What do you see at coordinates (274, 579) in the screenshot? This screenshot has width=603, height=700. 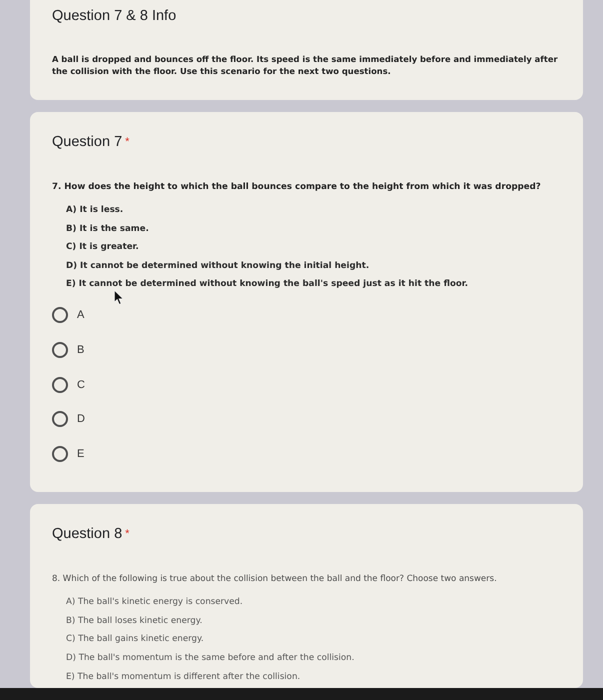 I see `question-text: 8. Which of the following is true about the collision between the ball and the floor? Choose two answers.` at bounding box center [274, 579].